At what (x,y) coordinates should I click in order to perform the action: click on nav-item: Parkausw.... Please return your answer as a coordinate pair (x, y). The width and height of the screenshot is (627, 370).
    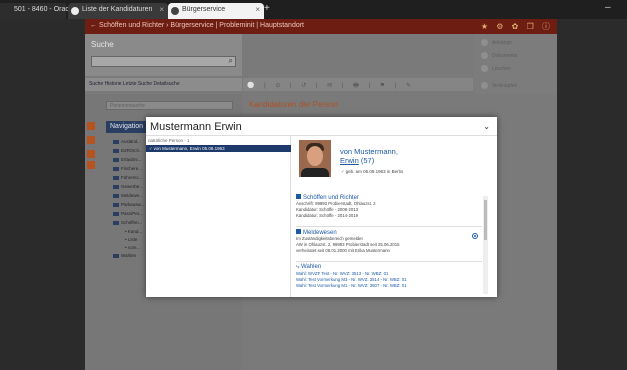
    Looking at the image, I should click on (128, 204).